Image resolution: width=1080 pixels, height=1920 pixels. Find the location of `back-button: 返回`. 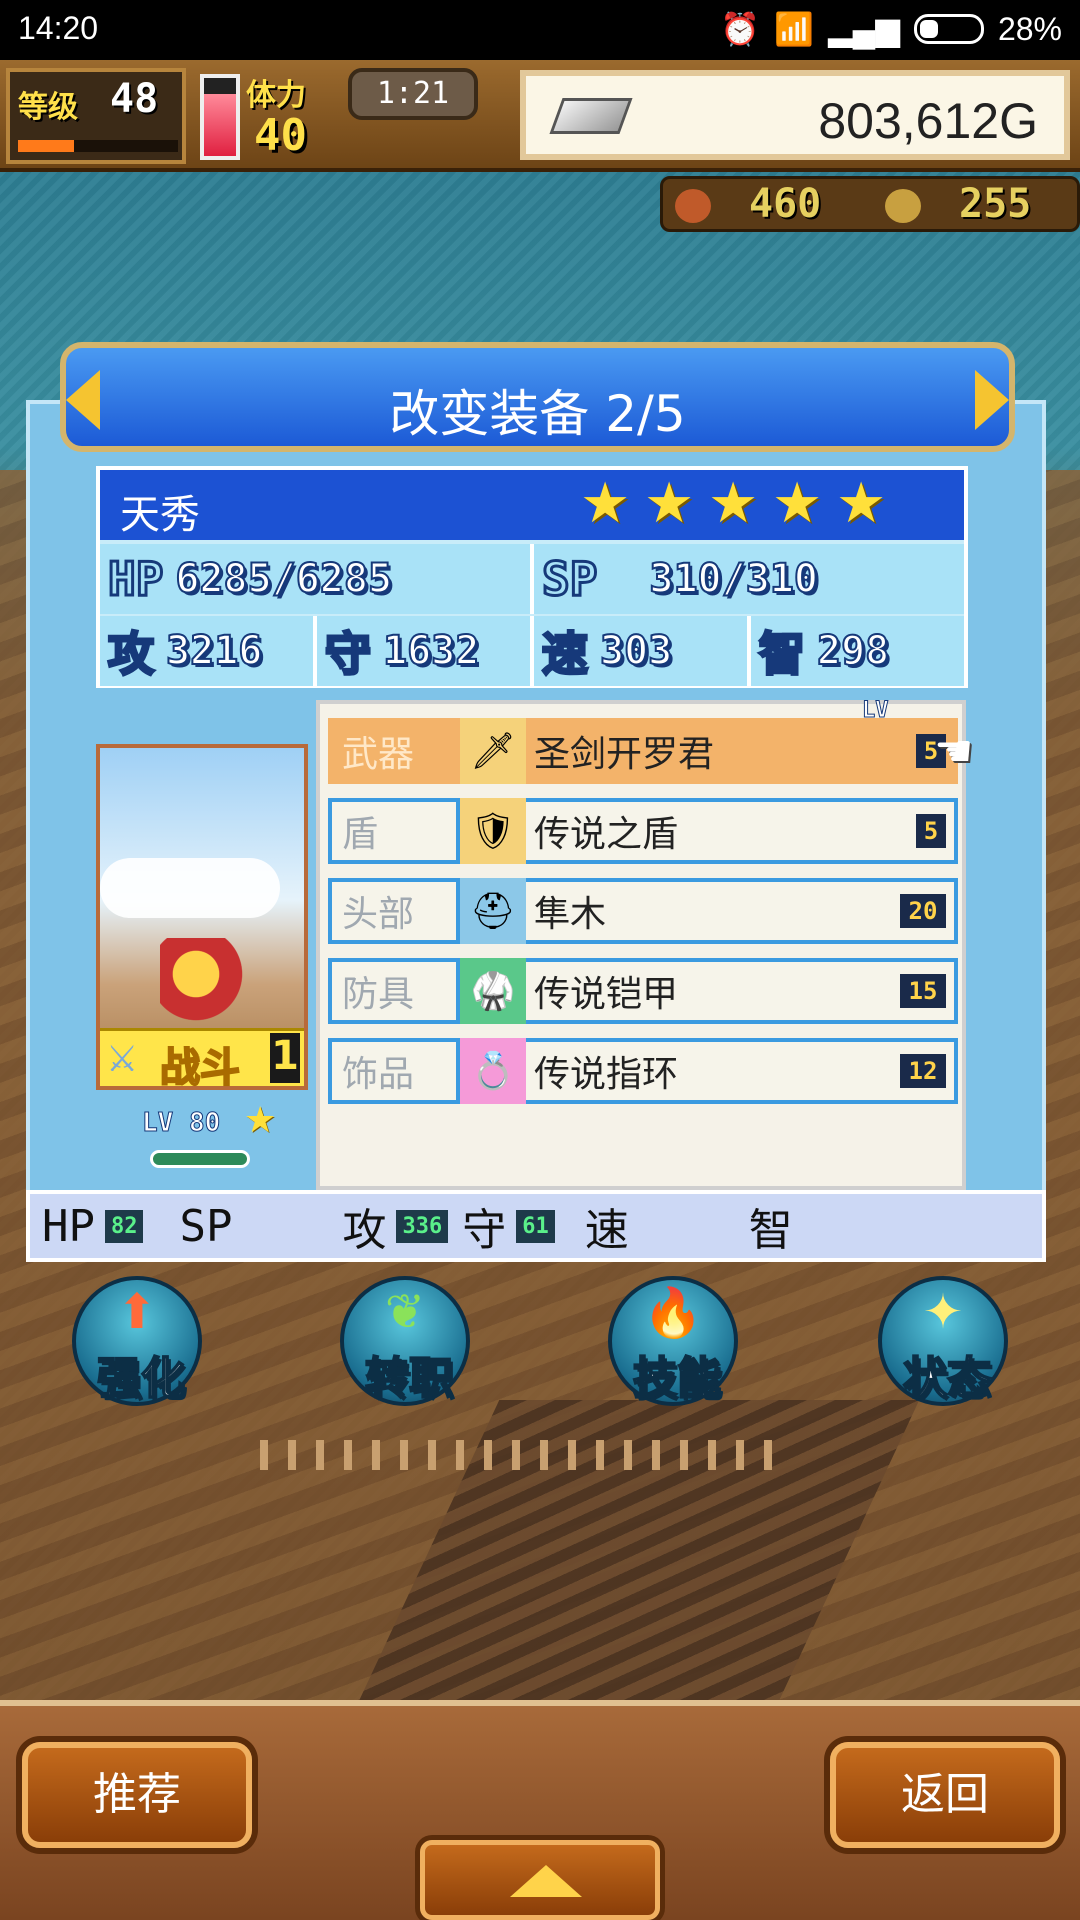

back-button: 返回 is located at coordinates (945, 1795).